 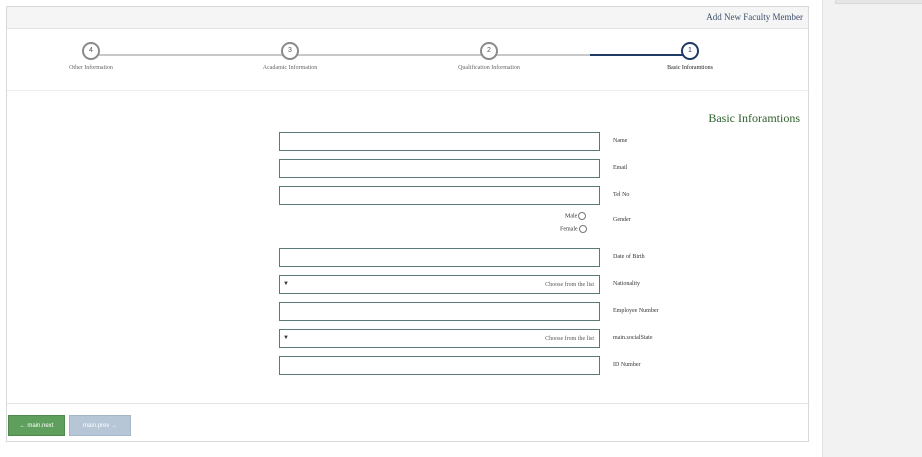 What do you see at coordinates (569, 229) in the screenshot?
I see `female-label: Female` at bounding box center [569, 229].